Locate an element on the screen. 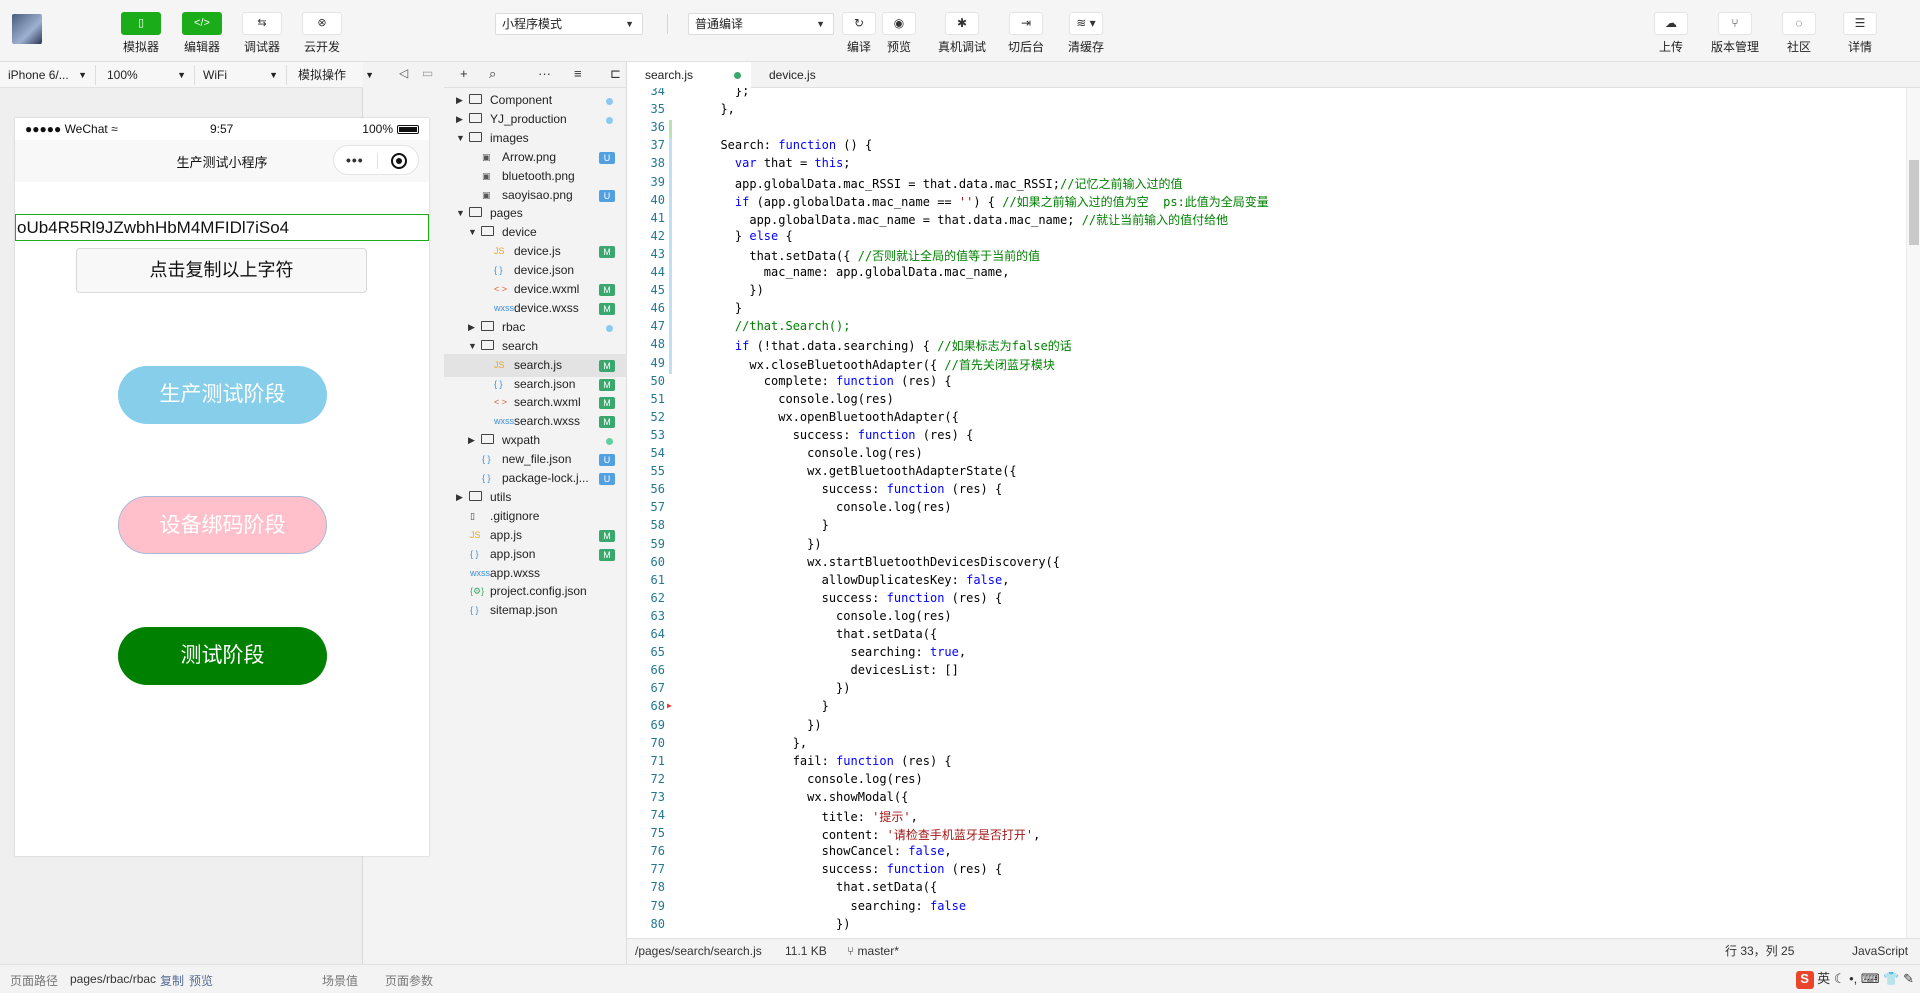 The image size is (1920, 993). code-line: wx.getBluetoothAdapterState({ is located at coordinates (861, 471).